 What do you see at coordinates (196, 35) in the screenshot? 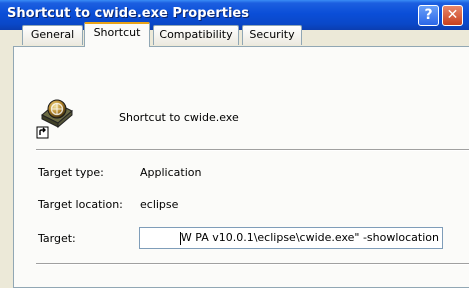
I see `tab-compatibility: Compatibility` at bounding box center [196, 35].